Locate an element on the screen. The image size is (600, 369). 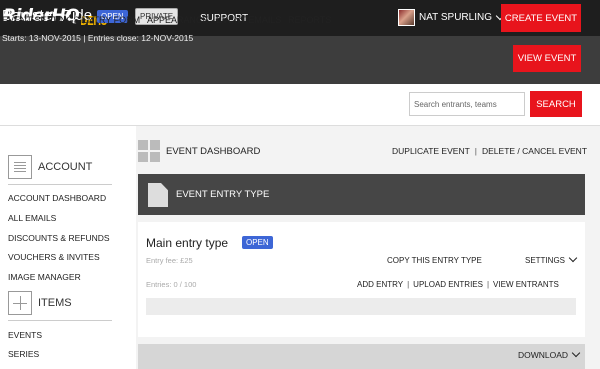
copy-entry-type-link: COPY THIS ENTRY TYPE is located at coordinates (434, 260).